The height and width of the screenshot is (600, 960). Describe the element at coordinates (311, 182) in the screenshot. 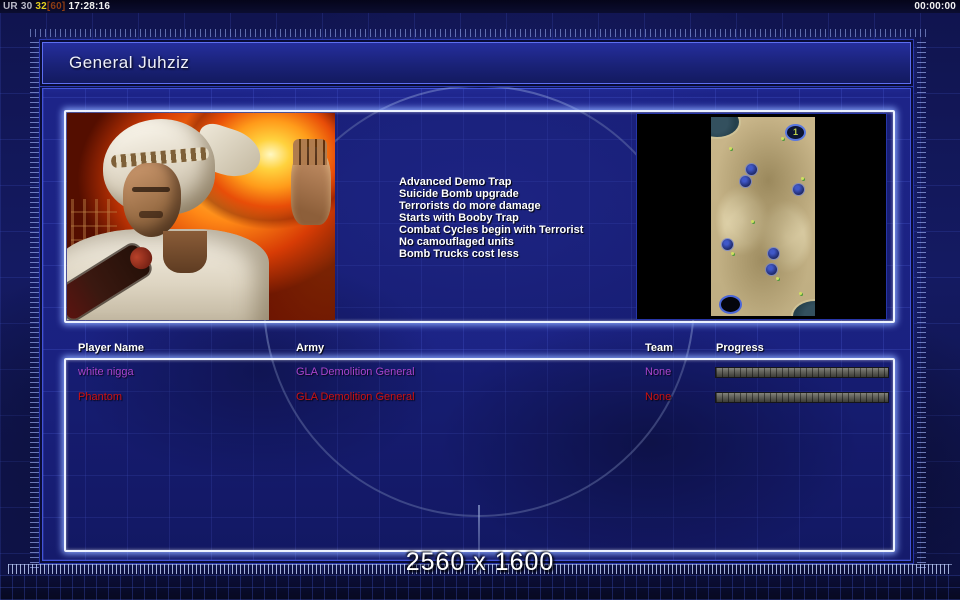

I see `portrait-raised-hand` at that location.